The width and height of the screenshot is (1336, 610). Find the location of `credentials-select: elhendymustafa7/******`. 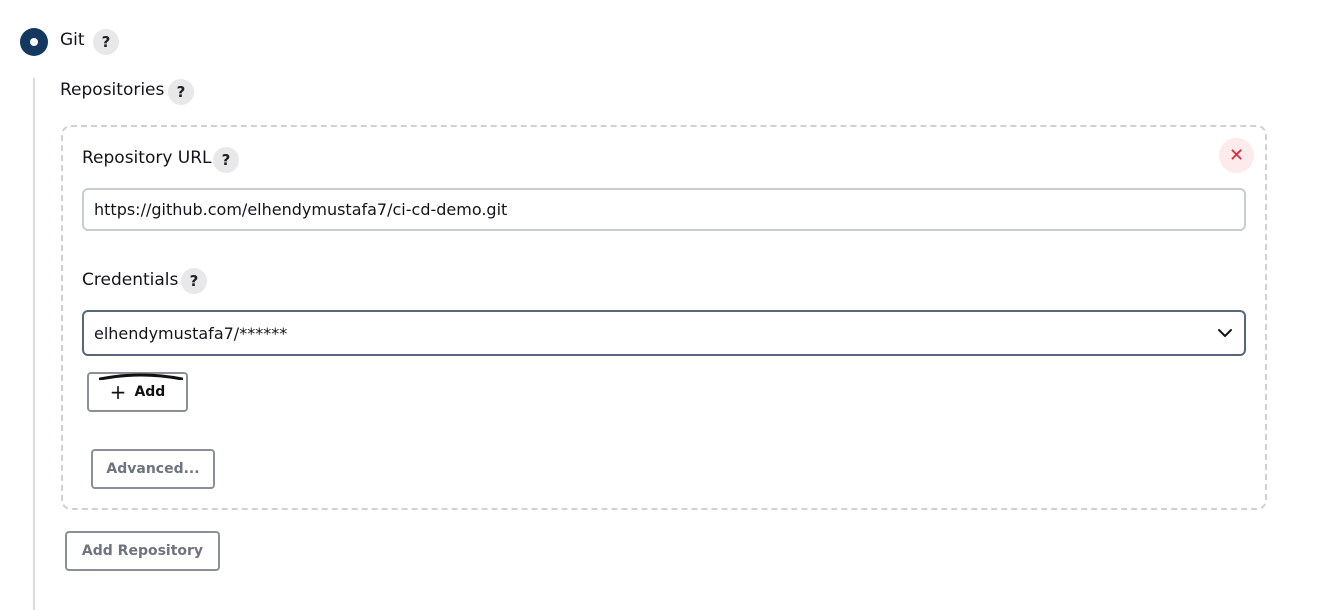

credentials-select: elhendymustafa7/****** is located at coordinates (664, 333).